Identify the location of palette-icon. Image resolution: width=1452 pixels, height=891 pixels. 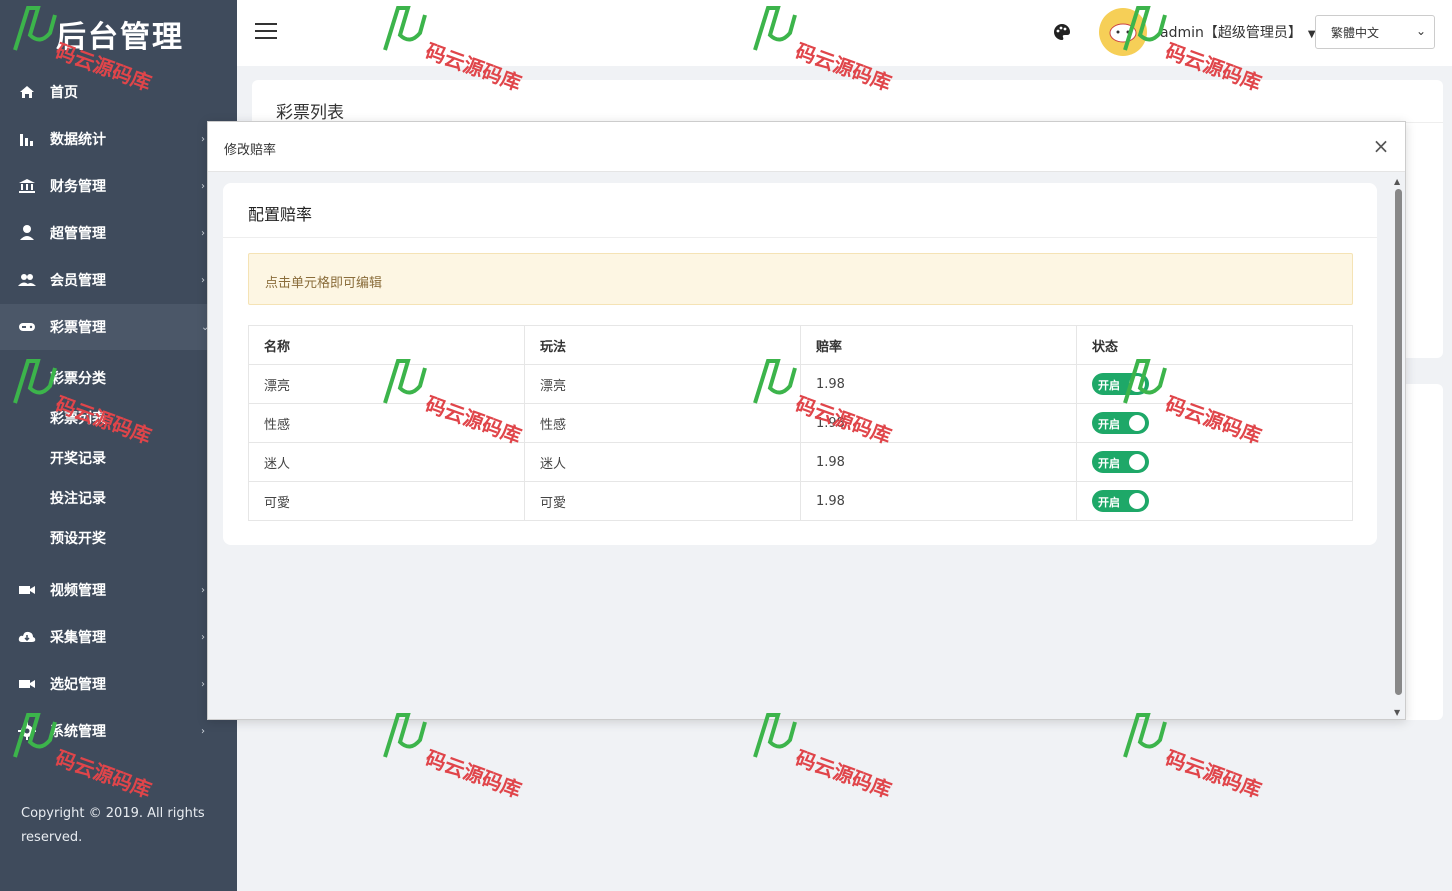
(1062, 32).